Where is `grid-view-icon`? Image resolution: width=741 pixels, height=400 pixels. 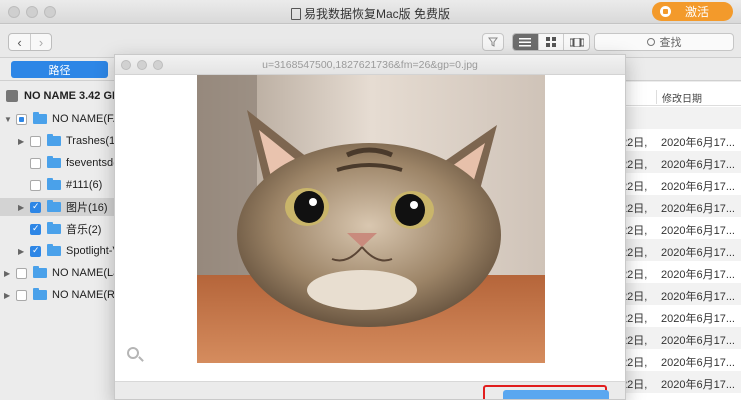
grid-view-icon is located at coordinates (551, 42).